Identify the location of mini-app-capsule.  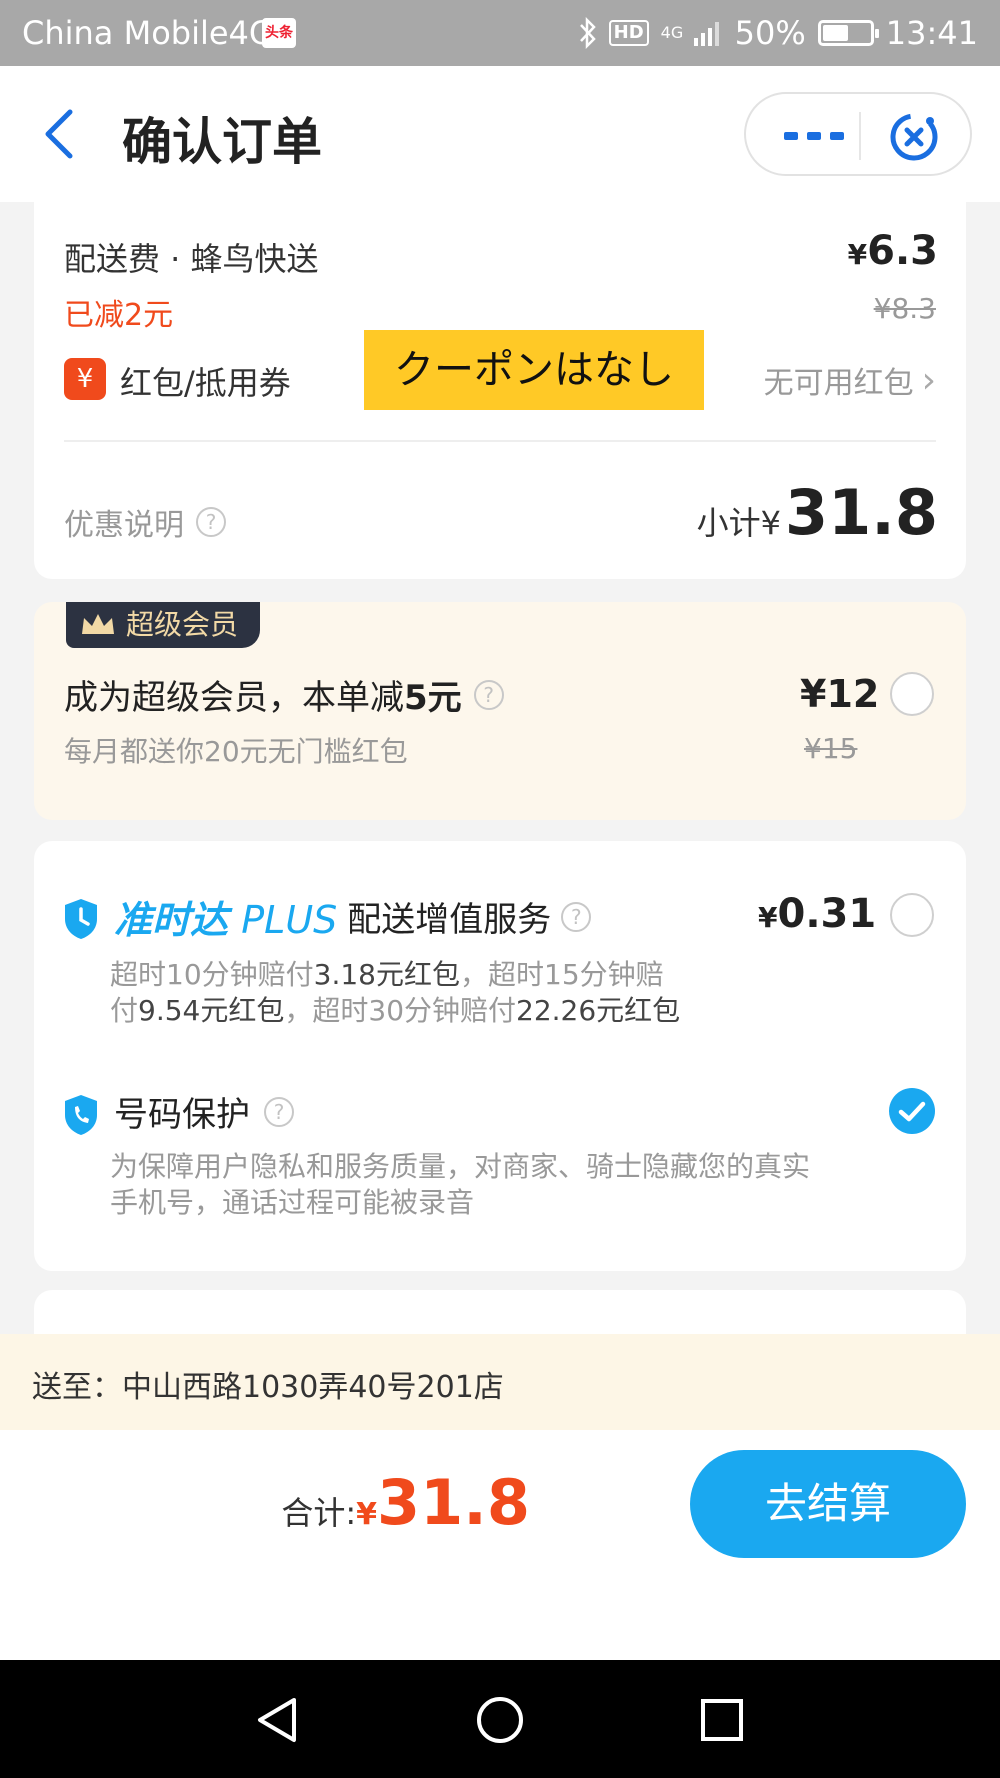
(858, 134).